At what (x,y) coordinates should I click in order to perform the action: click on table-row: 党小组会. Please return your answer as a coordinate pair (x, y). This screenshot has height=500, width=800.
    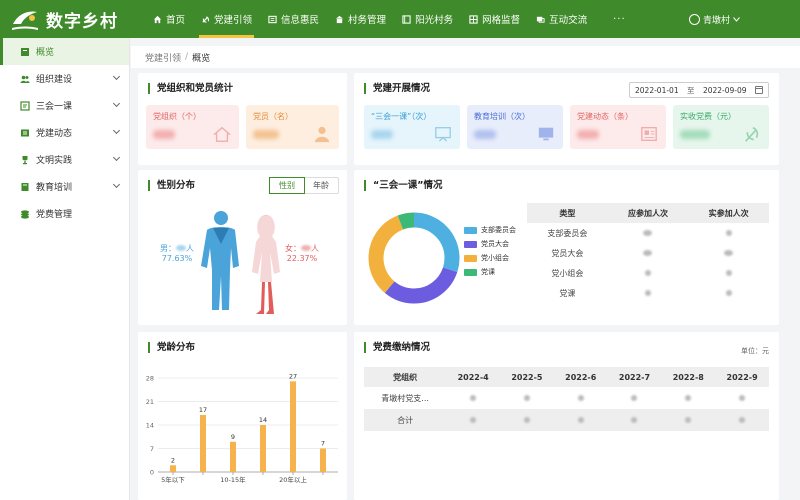
    Looking at the image, I should click on (648, 273).